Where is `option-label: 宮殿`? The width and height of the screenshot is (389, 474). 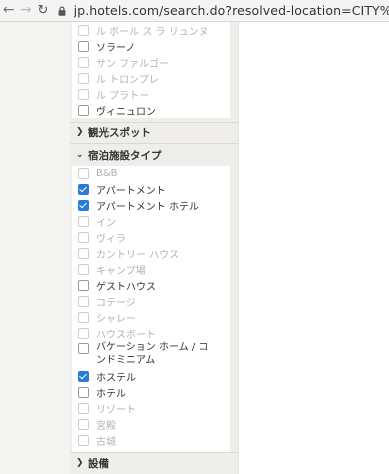
option-label: 宮殿 is located at coordinates (106, 426).